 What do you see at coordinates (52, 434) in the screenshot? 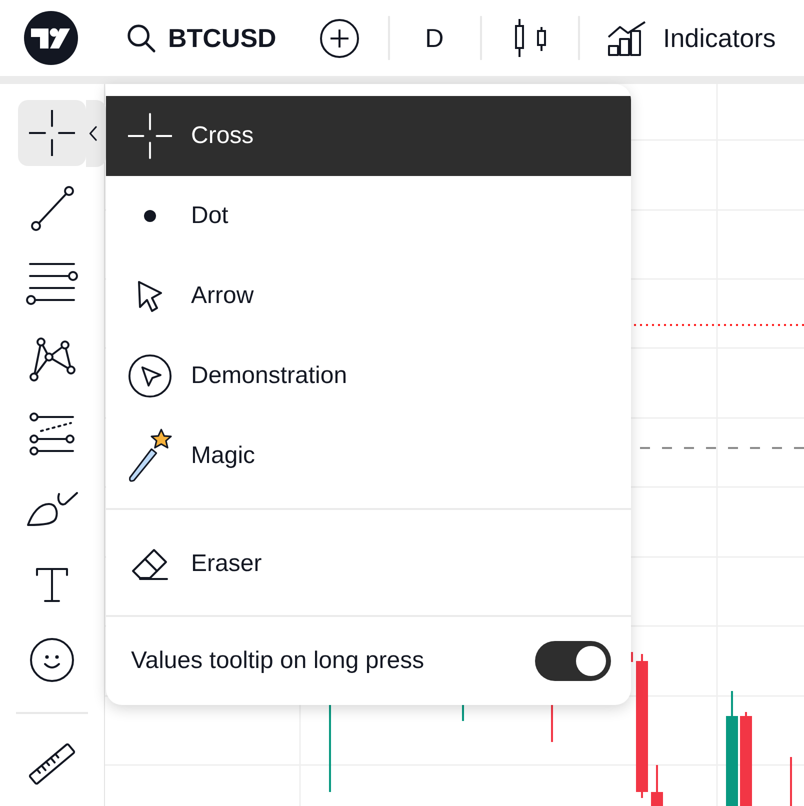
I see `fib-levels-icon` at bounding box center [52, 434].